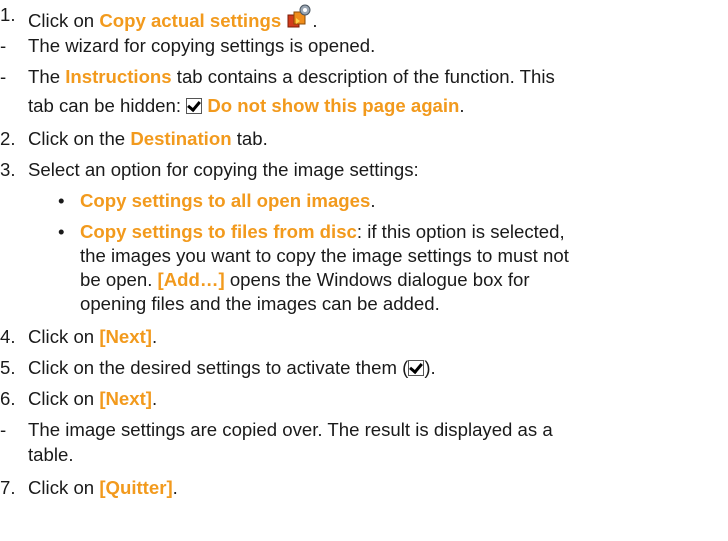  What do you see at coordinates (218, 231) in the screenshot?
I see `copy-to-files-from-disc-label: Copy settings to files from disc` at bounding box center [218, 231].